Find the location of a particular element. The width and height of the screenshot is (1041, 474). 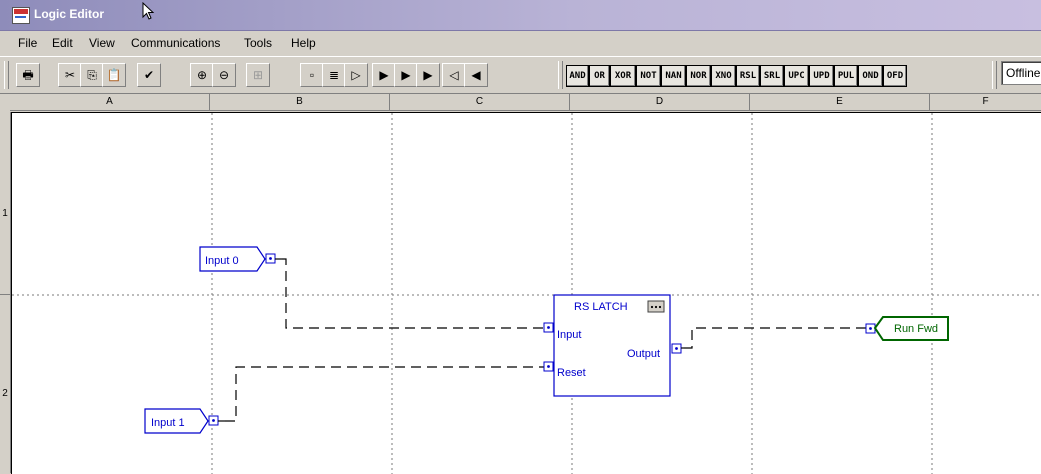

menu-view: View is located at coordinates (102, 43).